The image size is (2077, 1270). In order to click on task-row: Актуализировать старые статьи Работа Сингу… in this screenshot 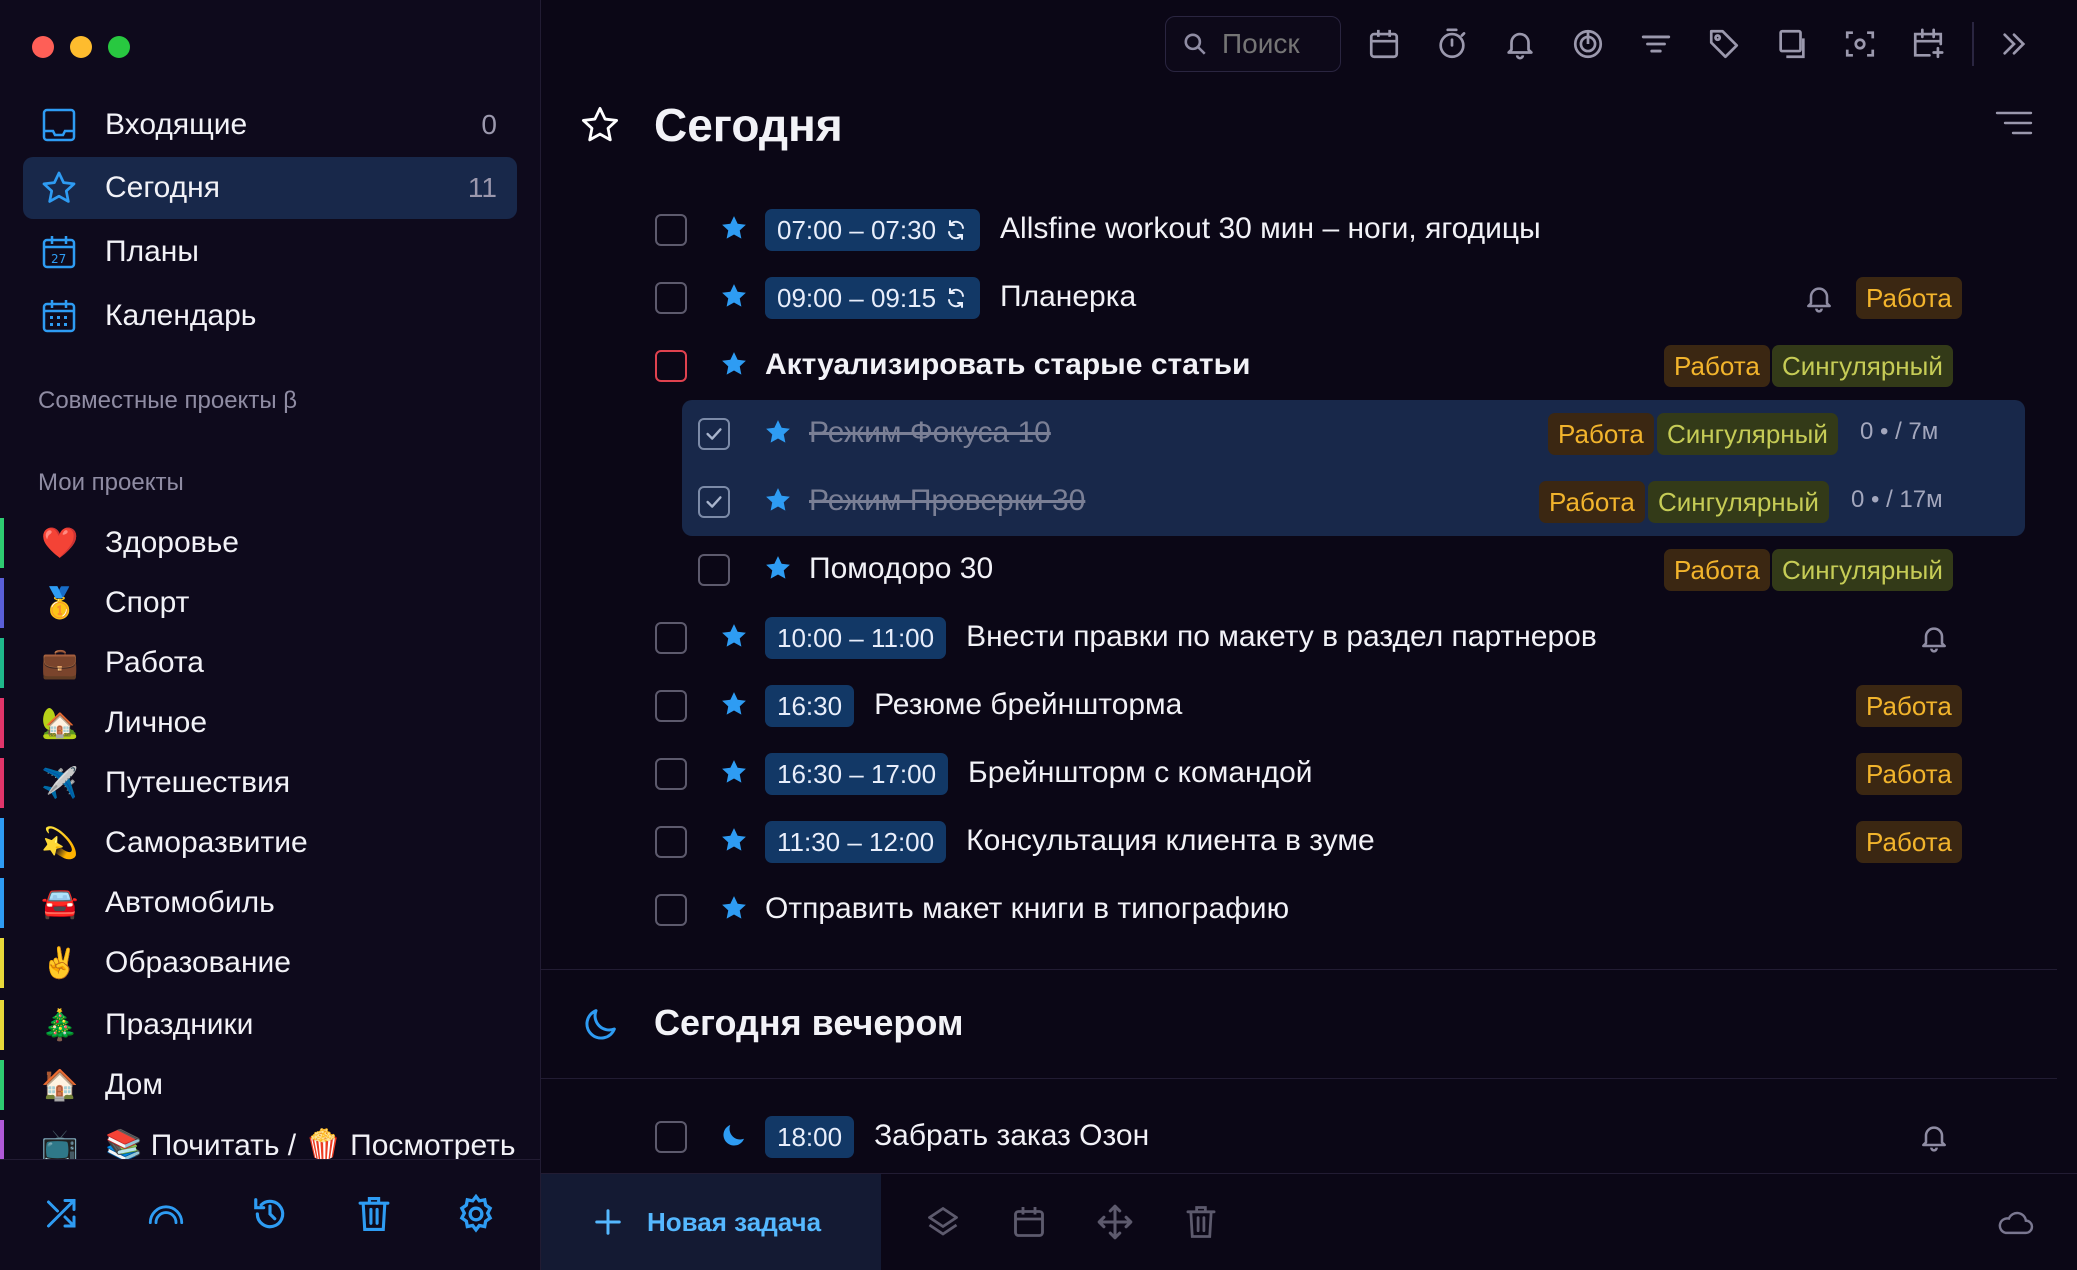, I will do `click(1309, 366)`.